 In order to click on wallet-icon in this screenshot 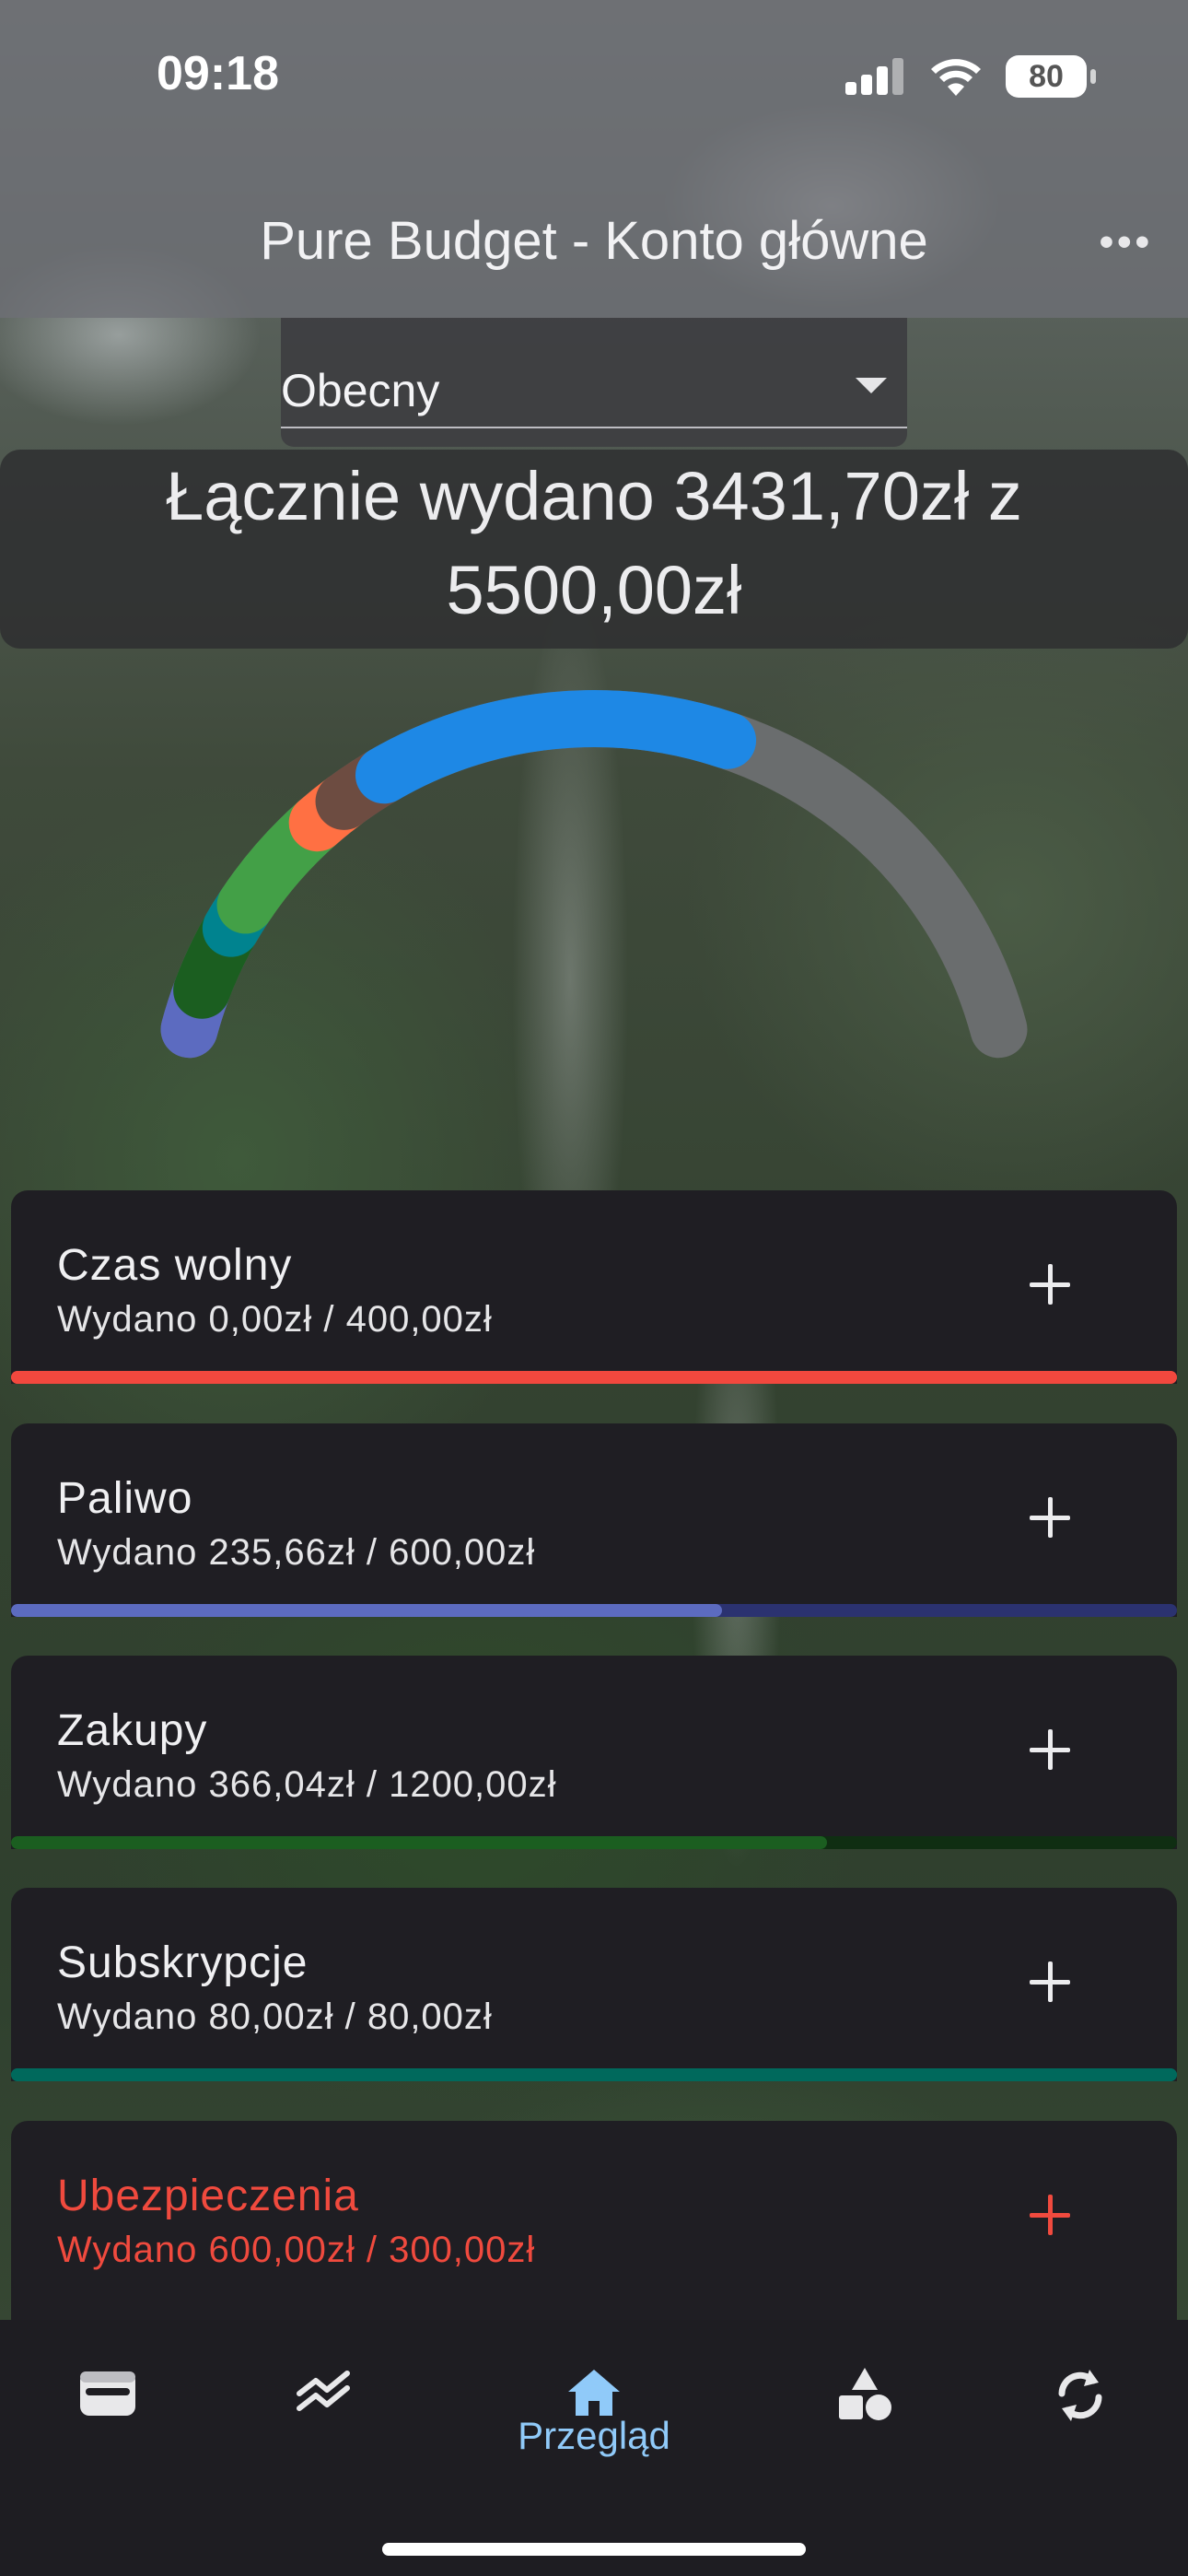, I will do `click(107, 2393)`.